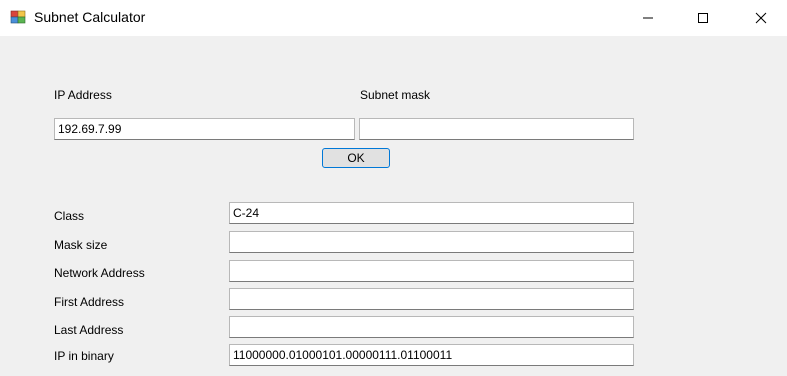 The height and width of the screenshot is (376, 787). I want to click on close-button, so click(761, 18).